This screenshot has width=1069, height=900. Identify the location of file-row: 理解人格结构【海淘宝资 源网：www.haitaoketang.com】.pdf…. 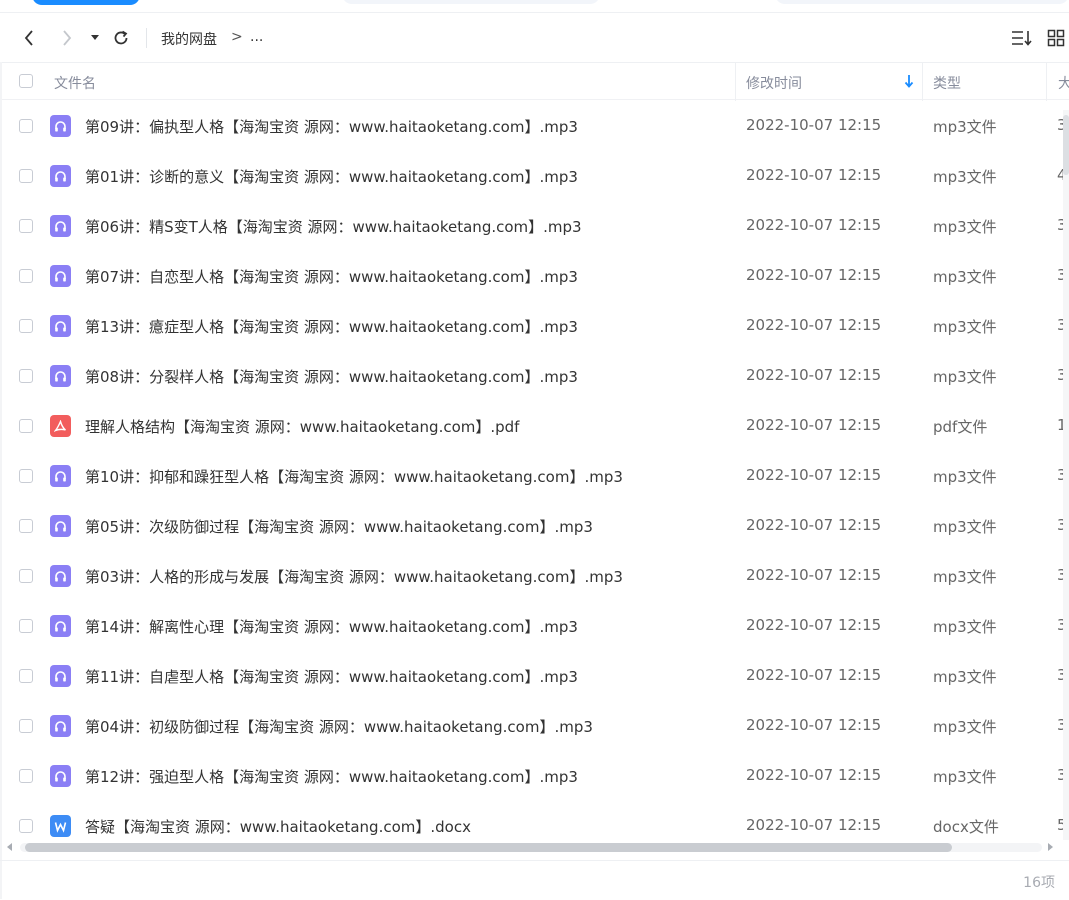
(534, 426).